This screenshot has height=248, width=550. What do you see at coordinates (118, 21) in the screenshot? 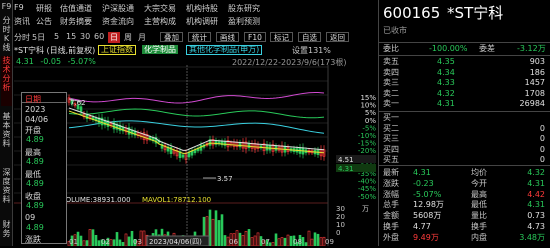
I see `nav-fund-flow: 资金流向` at bounding box center [118, 21].